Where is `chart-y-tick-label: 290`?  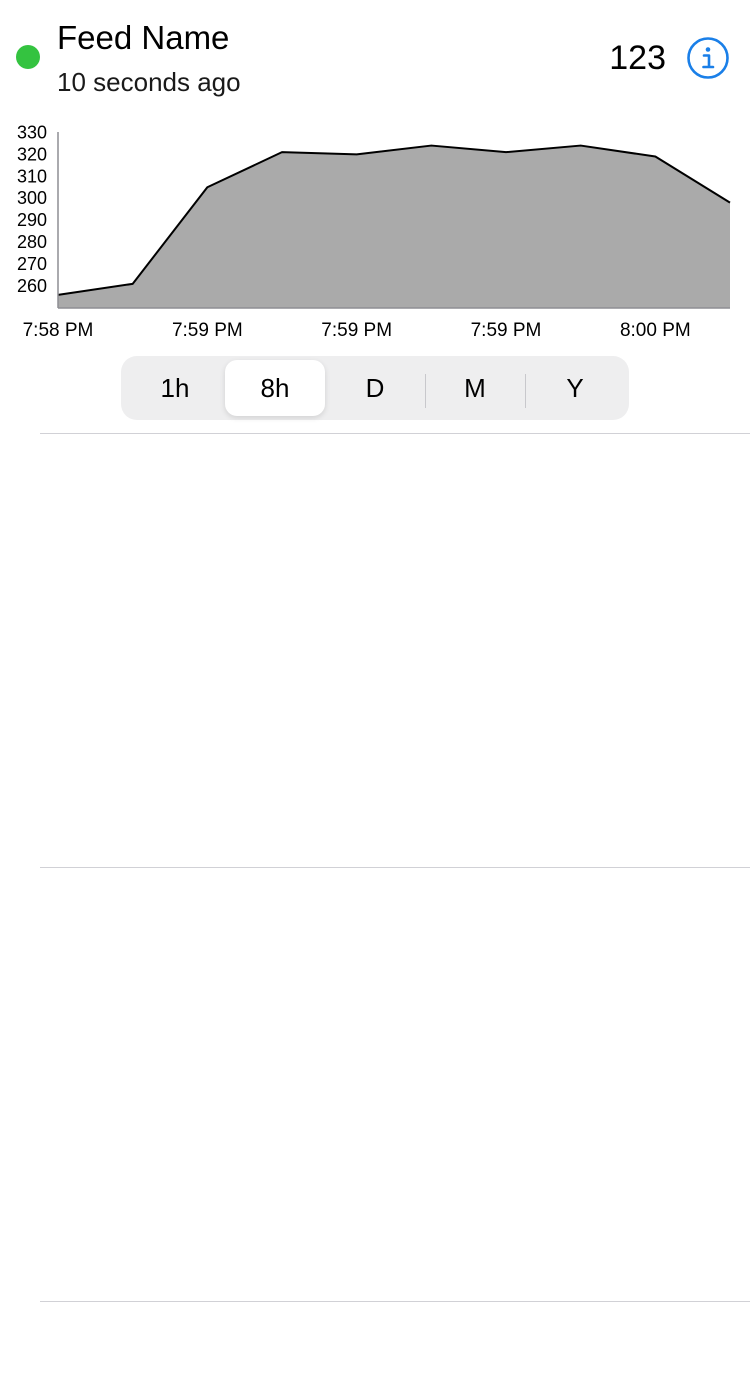
chart-y-tick-label: 290 is located at coordinates (32, 220).